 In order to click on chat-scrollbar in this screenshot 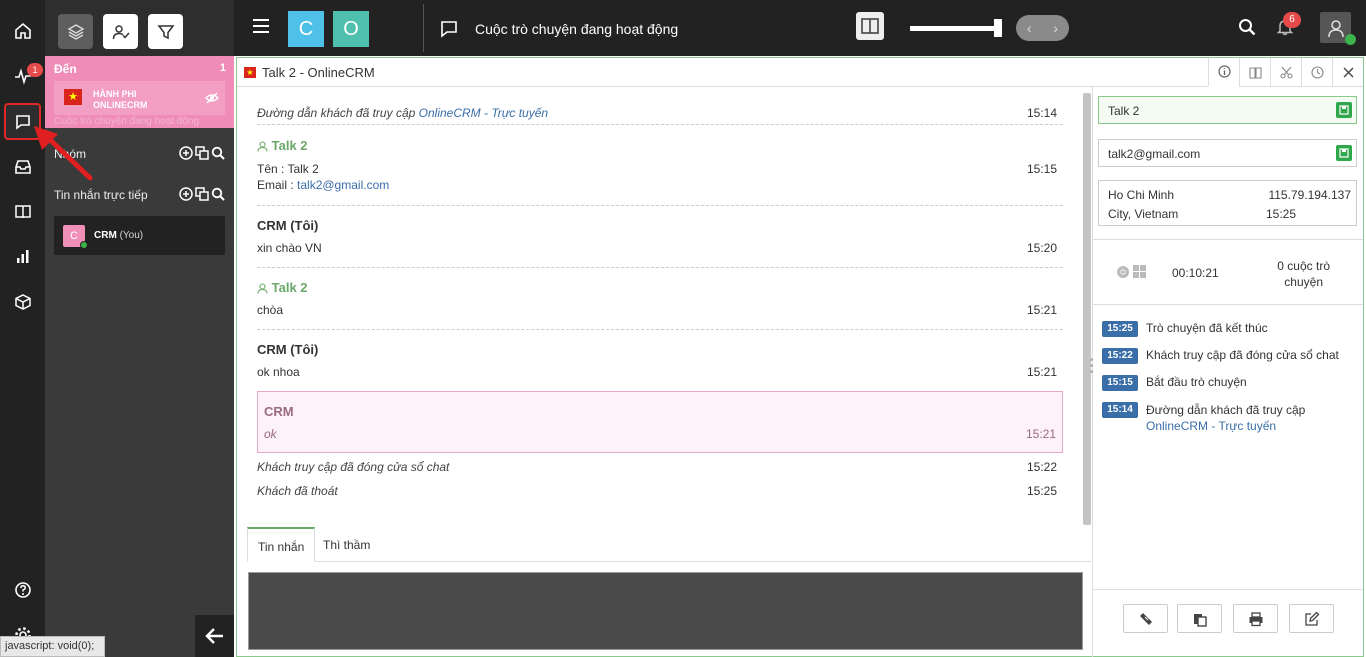, I will do `click(1087, 309)`.